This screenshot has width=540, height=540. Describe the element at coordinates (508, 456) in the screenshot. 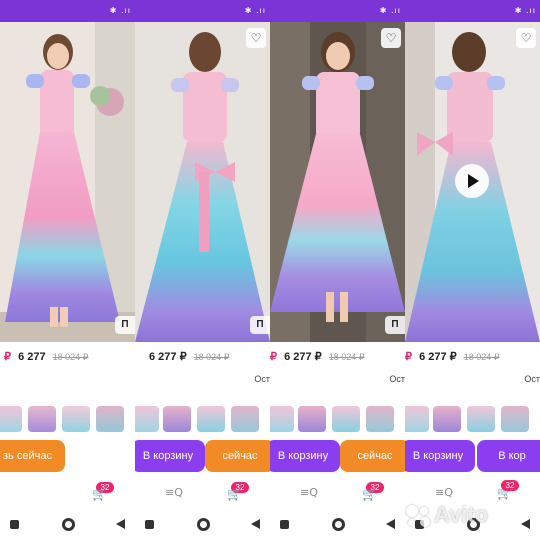

I see `add-to-cart-button-2: В кор` at that location.